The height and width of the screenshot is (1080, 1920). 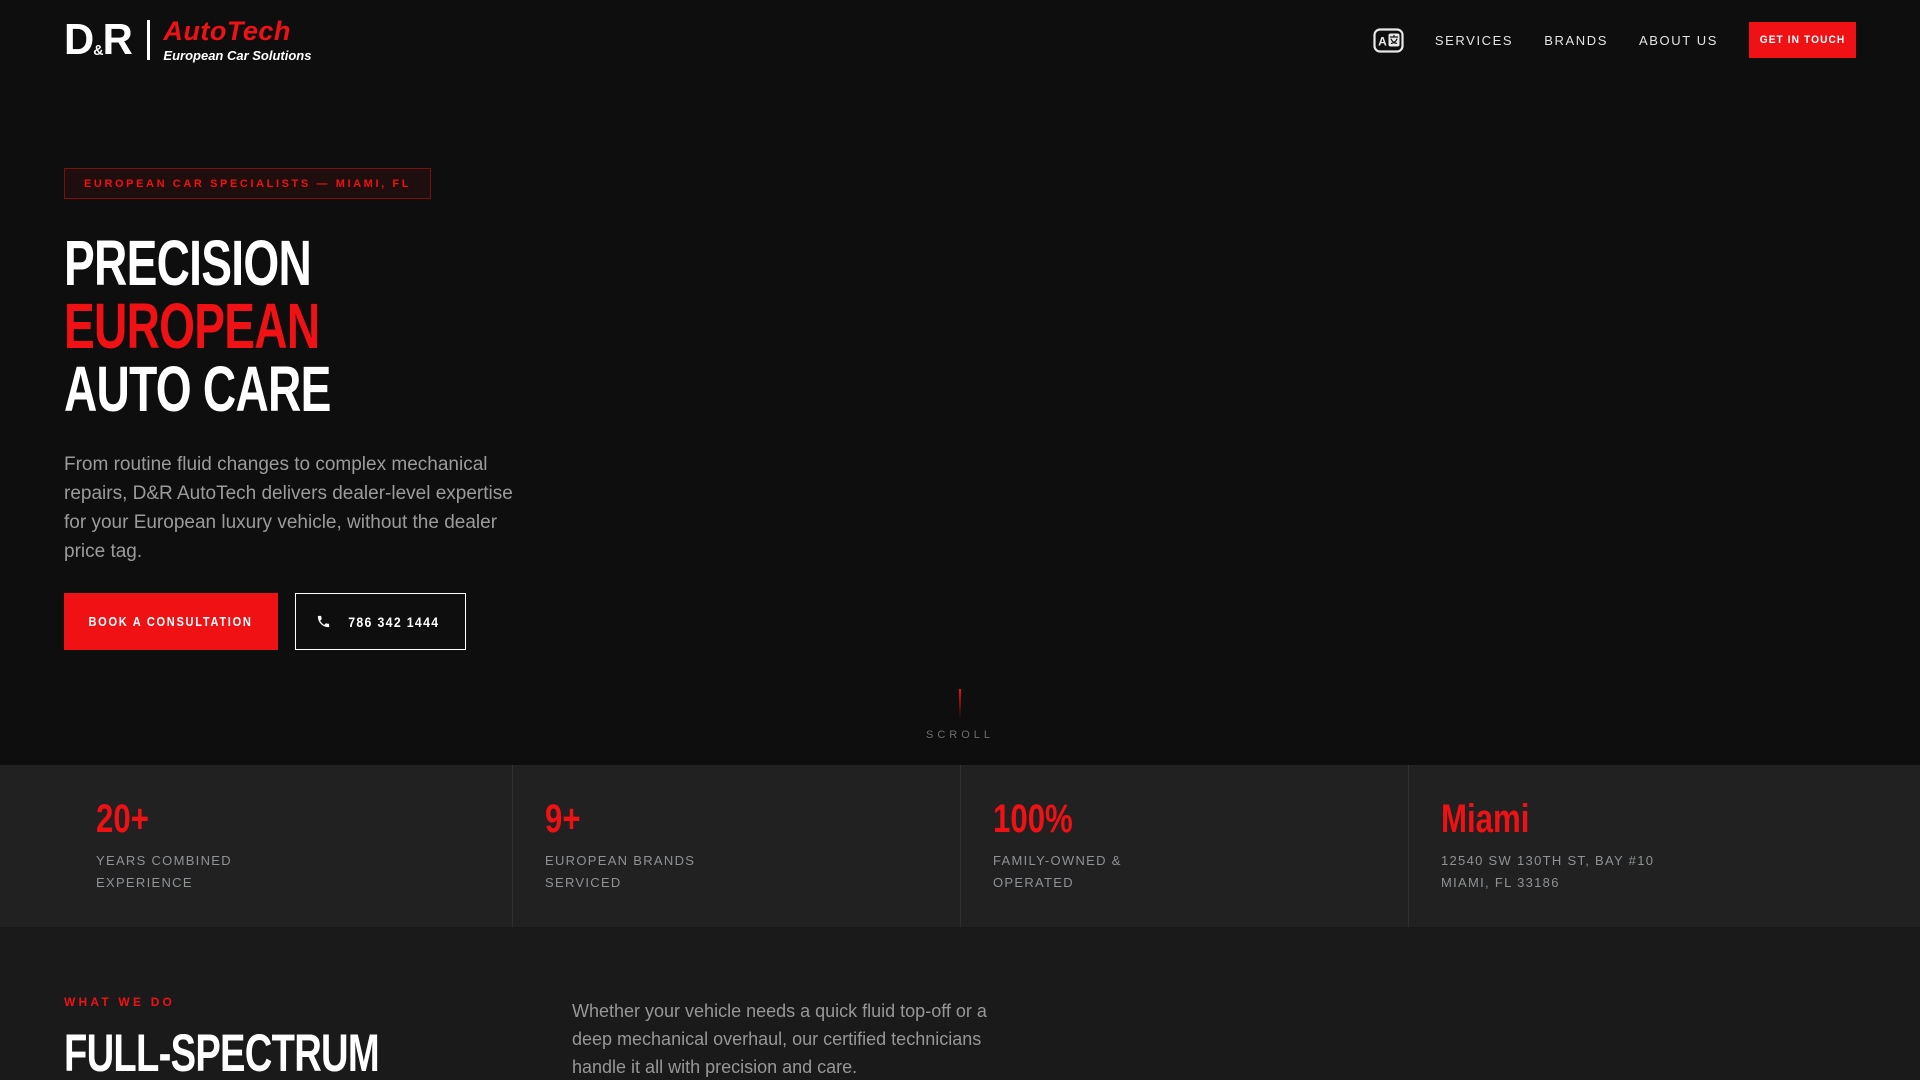 I want to click on logo-dr-monogram: D & R, so click(x=98, y=39).